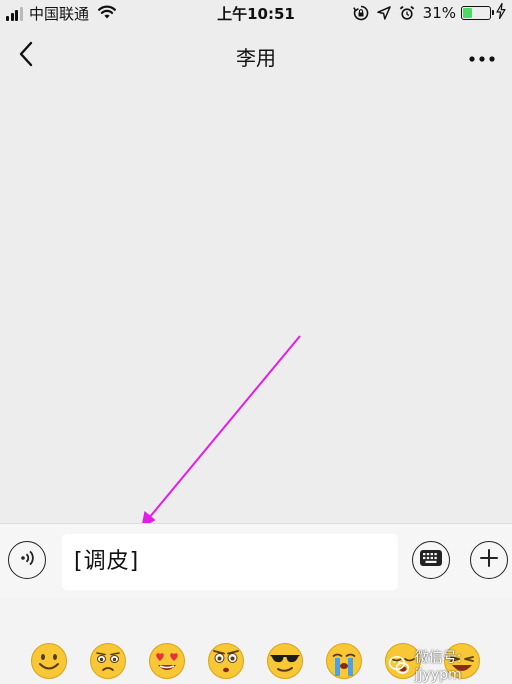  I want to click on alarm-icon, so click(407, 13).